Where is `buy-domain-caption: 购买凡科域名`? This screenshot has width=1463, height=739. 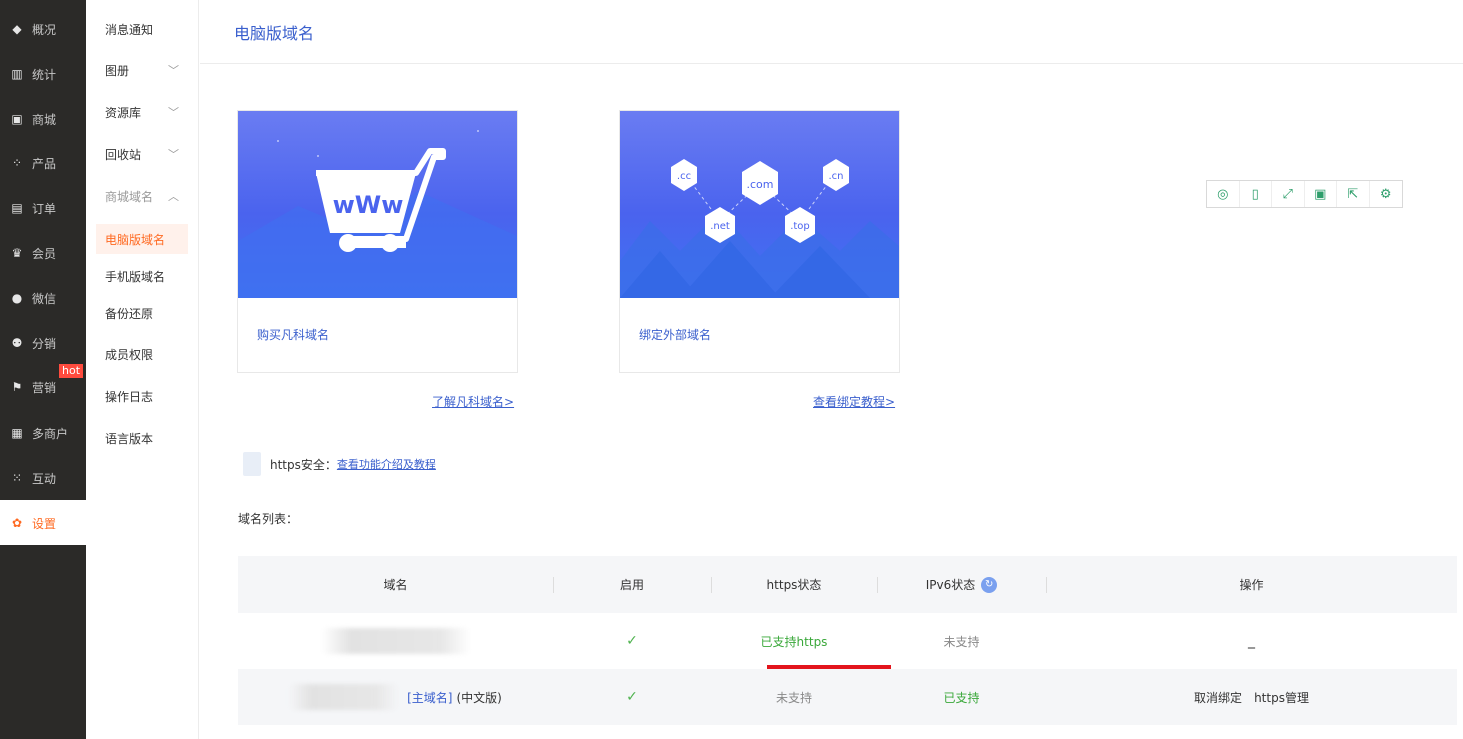 buy-domain-caption: 购买凡科域名 is located at coordinates (293, 335).